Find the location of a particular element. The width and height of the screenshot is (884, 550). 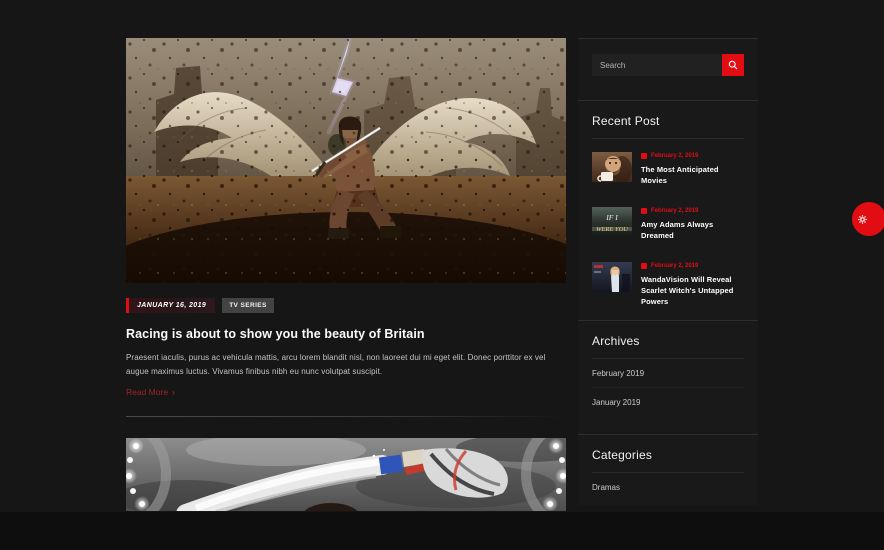

category-link-dramas: Dramas is located at coordinates (668, 487).